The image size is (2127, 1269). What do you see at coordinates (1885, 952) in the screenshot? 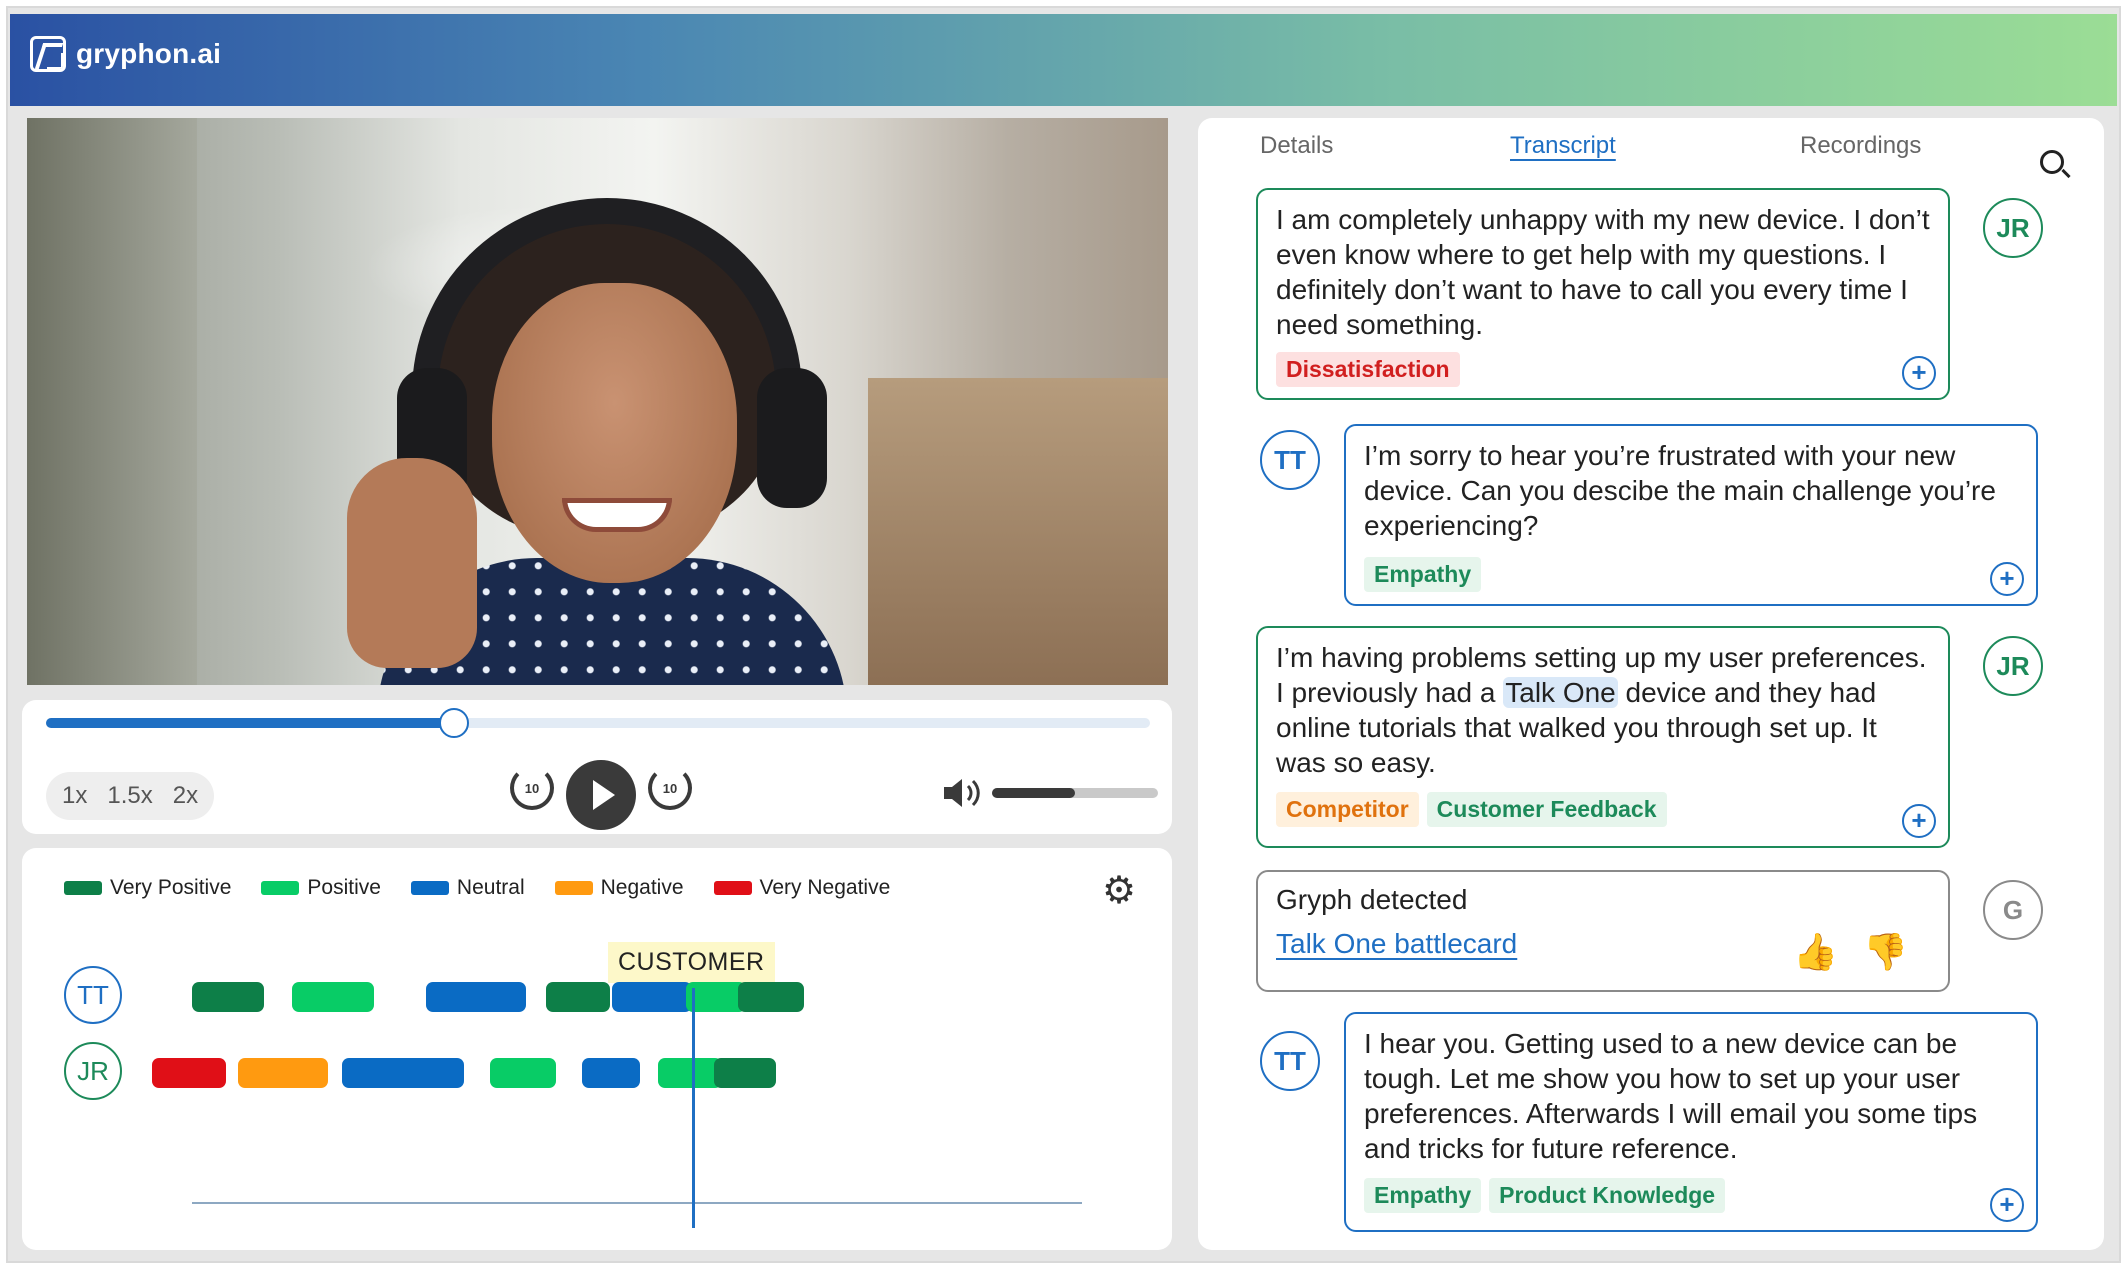
I see `thumbs-down-icon: 👎` at bounding box center [1885, 952].